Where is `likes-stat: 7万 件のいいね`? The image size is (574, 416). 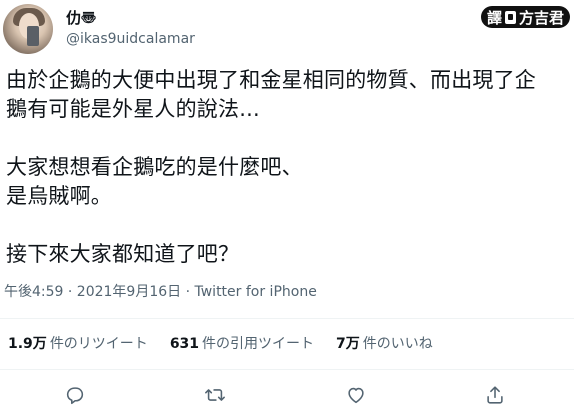
likes-stat: 7万 件のいいね is located at coordinates (384, 344).